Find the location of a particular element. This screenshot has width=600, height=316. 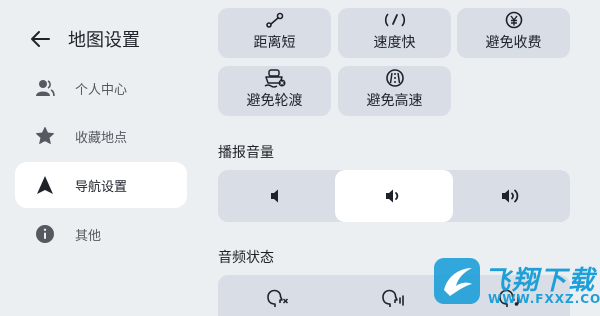

sidebar-item-other: 其他 is located at coordinates (101, 234).